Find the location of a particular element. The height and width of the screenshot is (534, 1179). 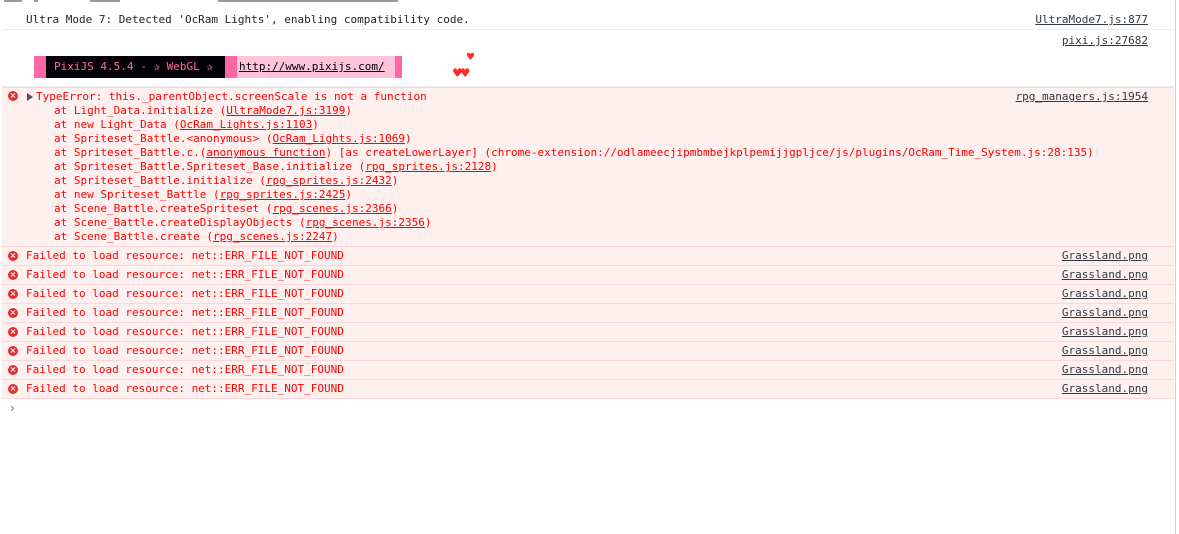

stack-frame-link: UltraMode7.js:3199 is located at coordinates (285, 110).